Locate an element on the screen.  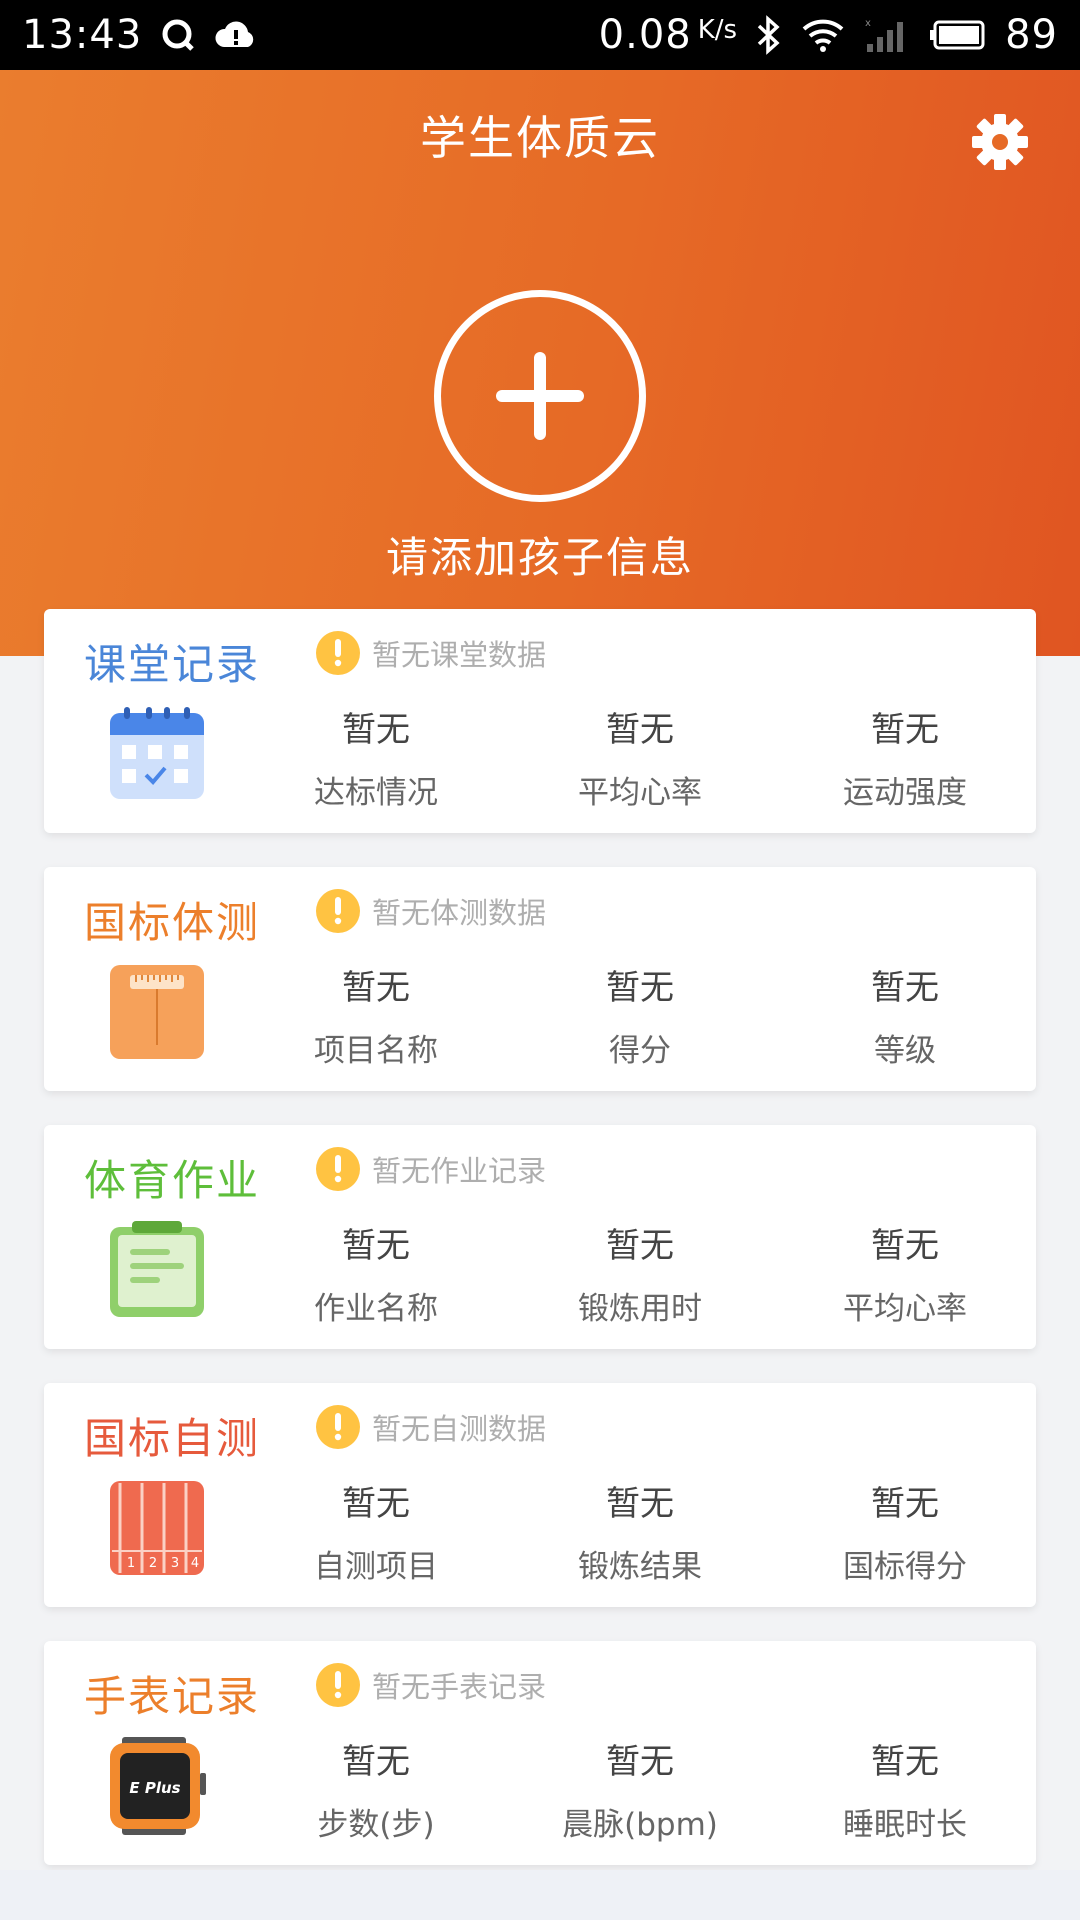
metric: 暂无 自测项目 is located at coordinates (376, 1532).